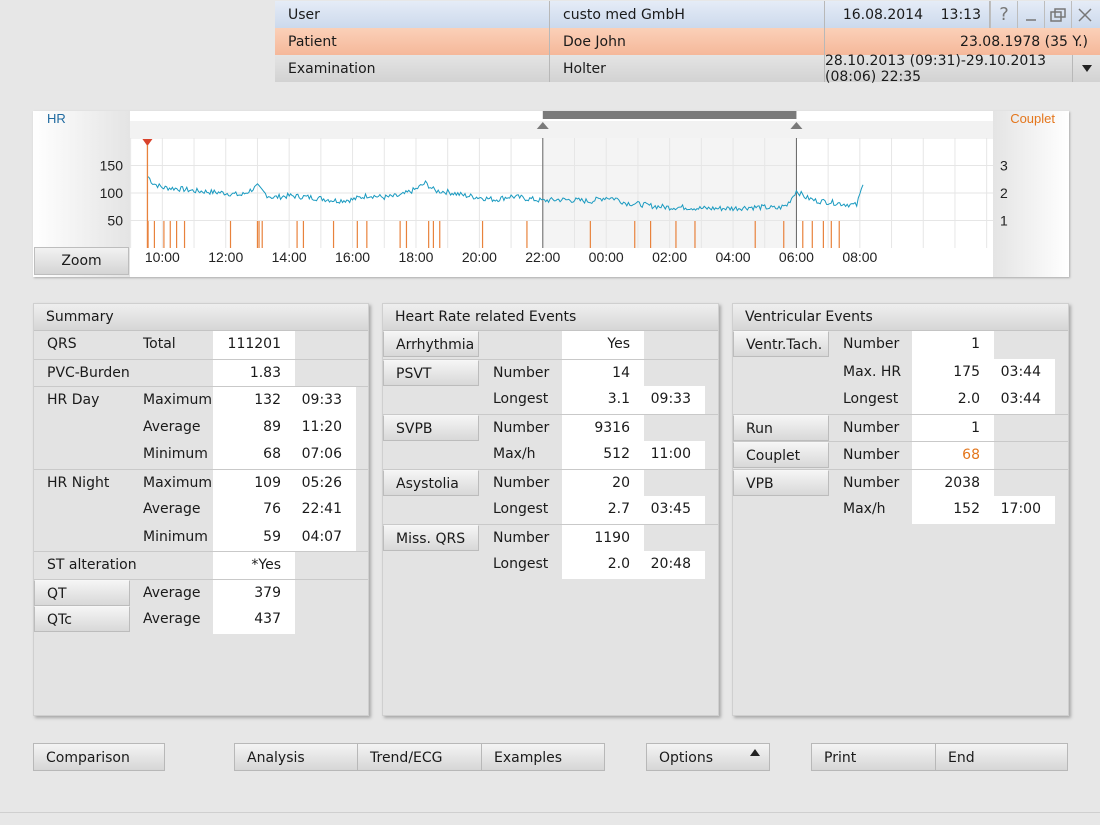 This screenshot has width=1100, height=825. What do you see at coordinates (88, 372) in the screenshot?
I see `pvc-burden-label: PVC-Burden` at bounding box center [88, 372].